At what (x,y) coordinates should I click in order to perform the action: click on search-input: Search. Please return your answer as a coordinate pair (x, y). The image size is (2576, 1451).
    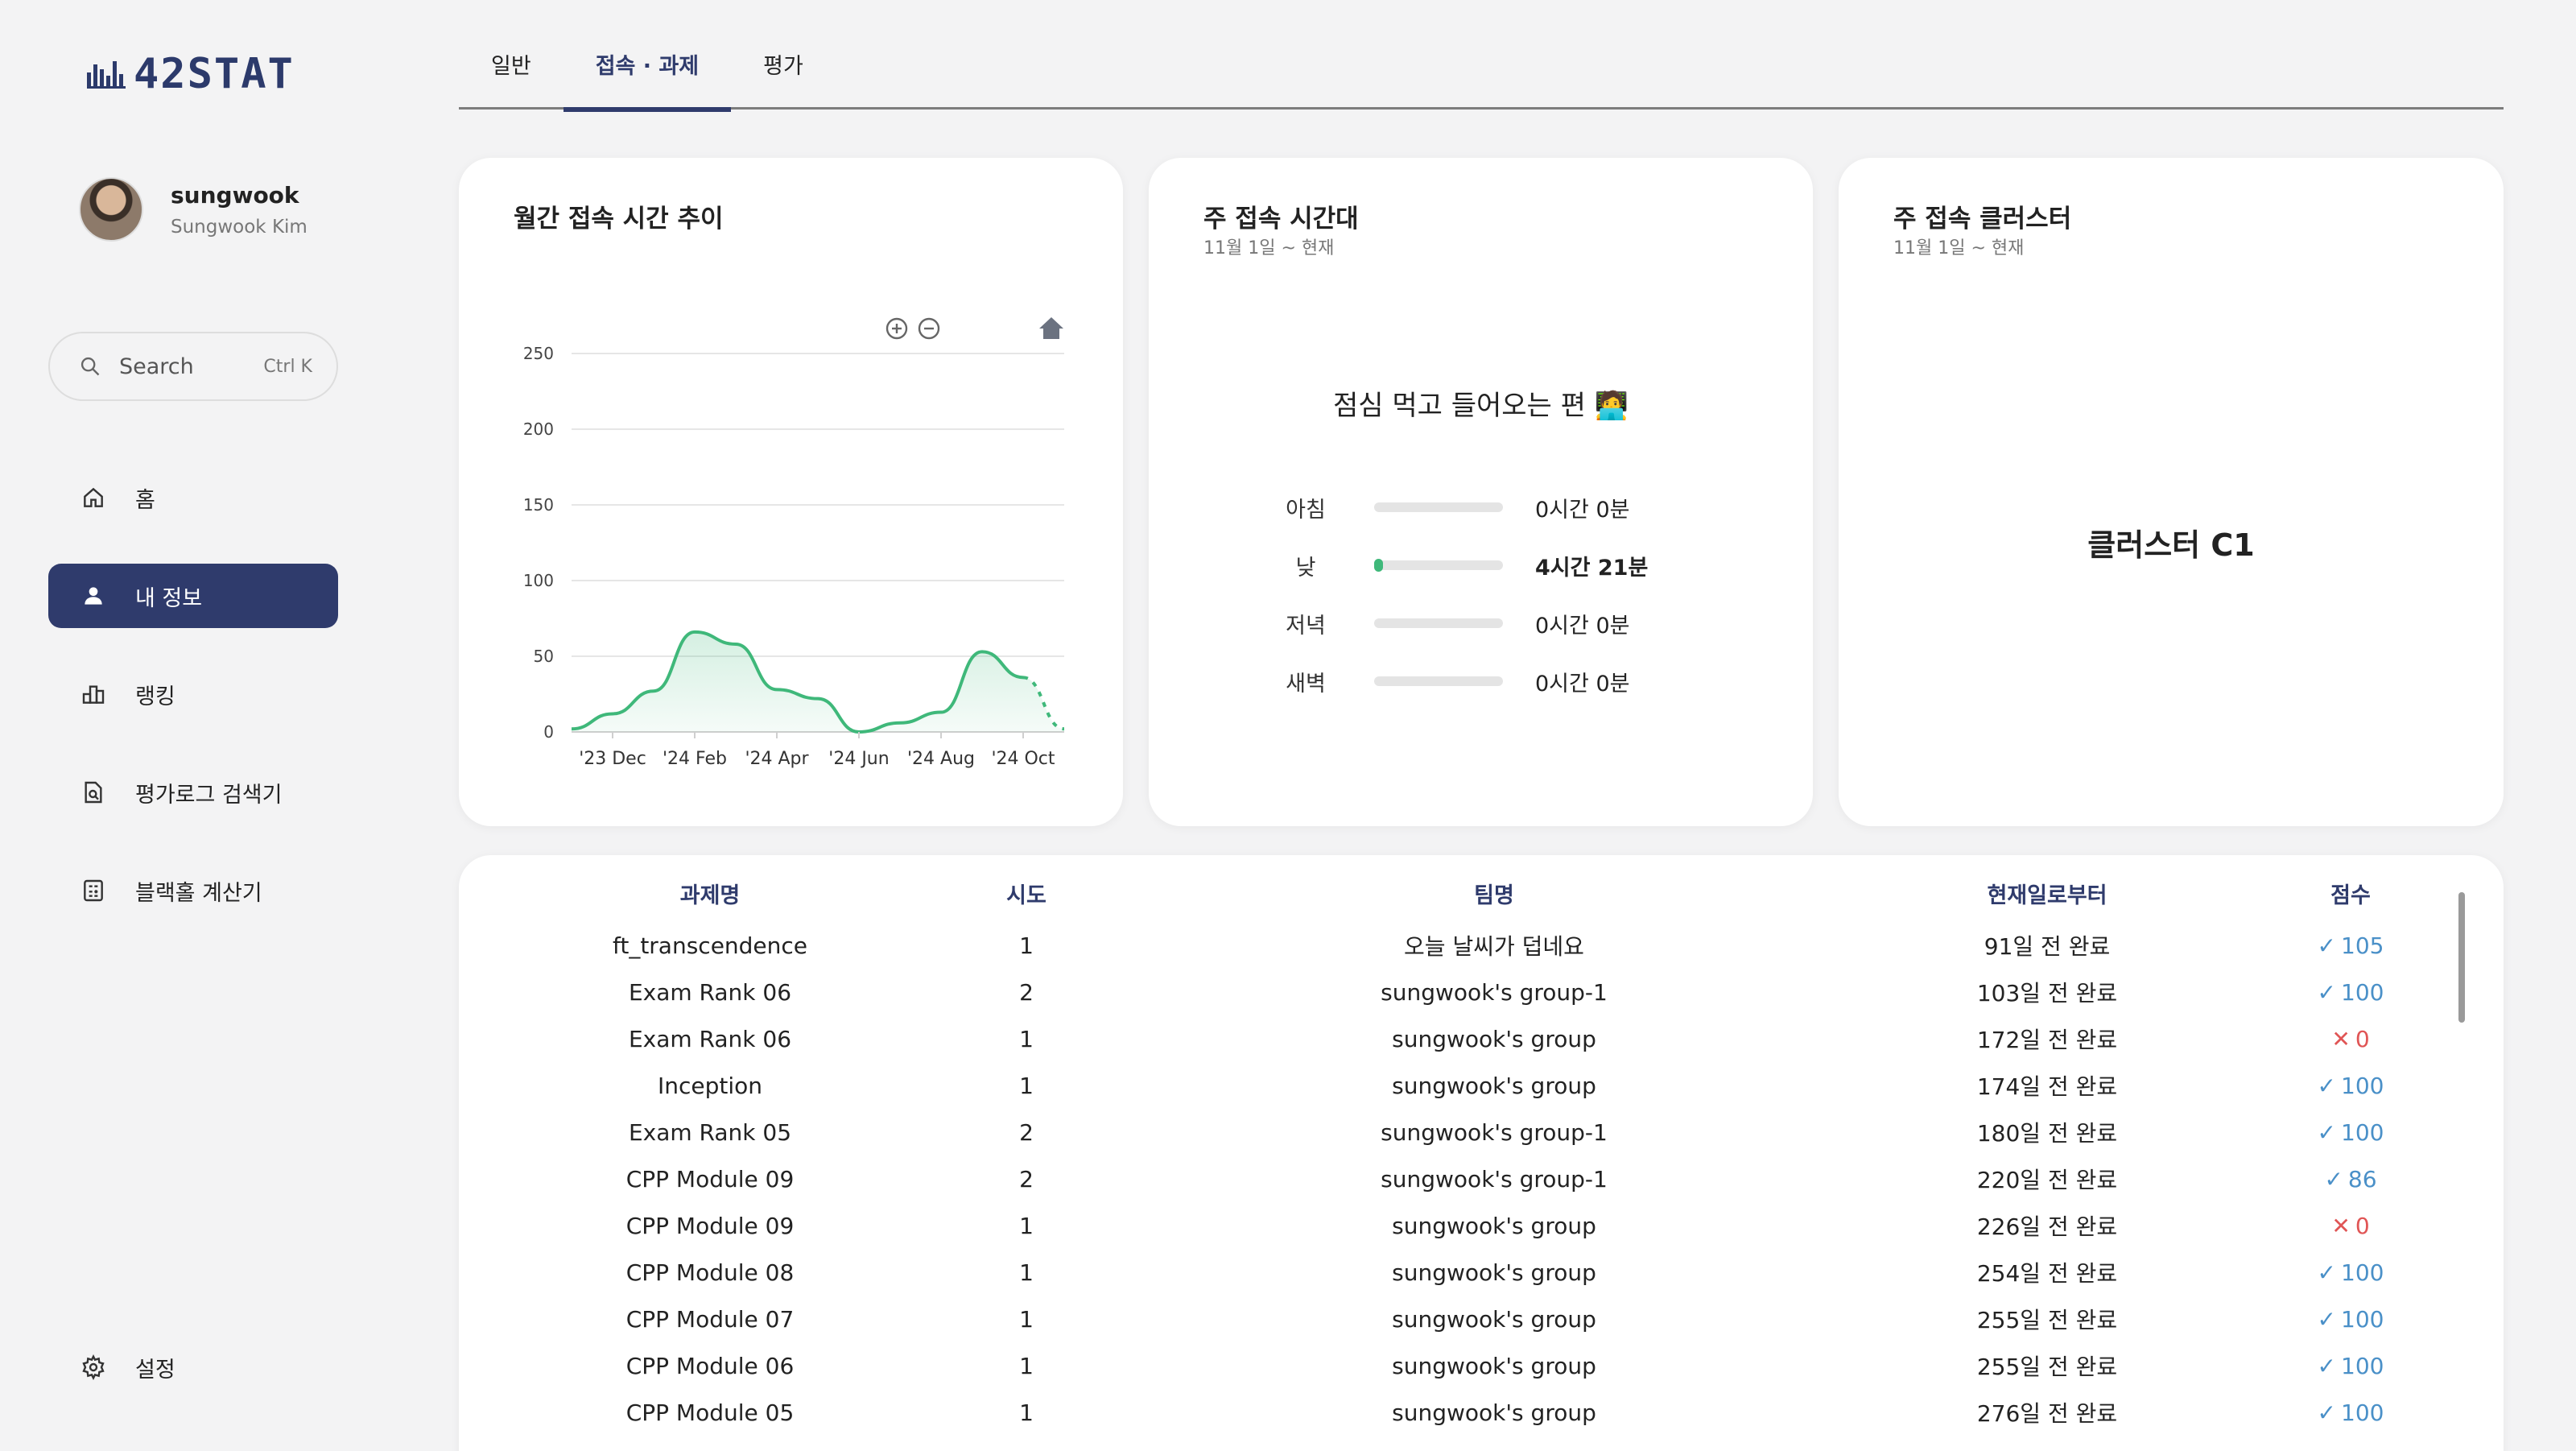
    Looking at the image, I should click on (191, 366).